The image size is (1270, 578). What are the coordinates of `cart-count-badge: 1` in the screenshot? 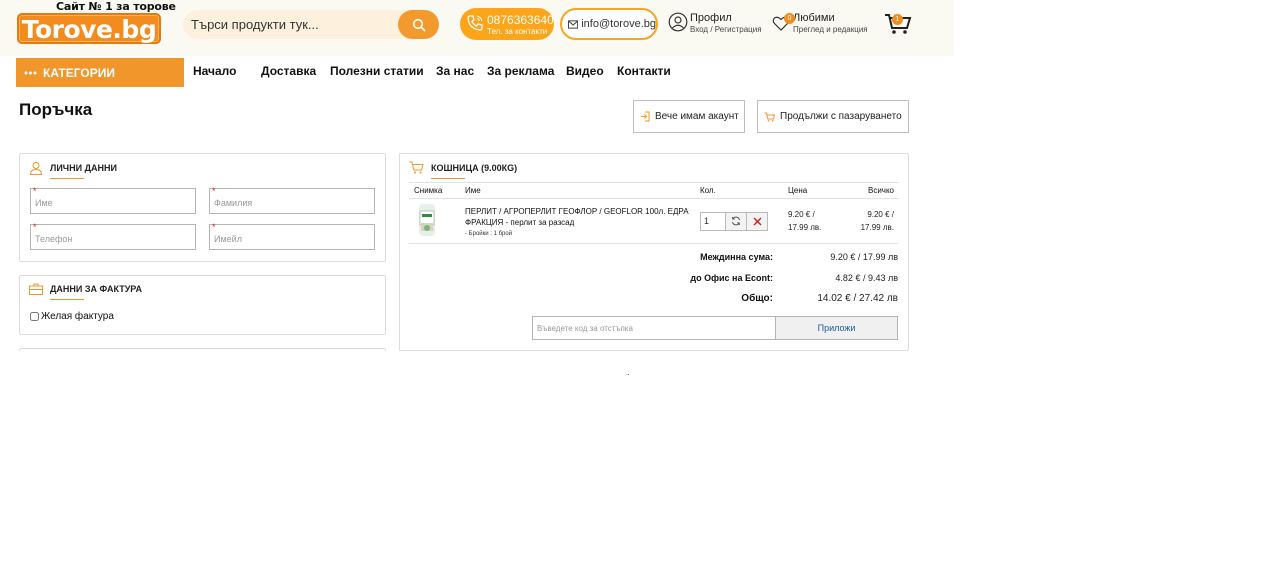 It's located at (897, 19).